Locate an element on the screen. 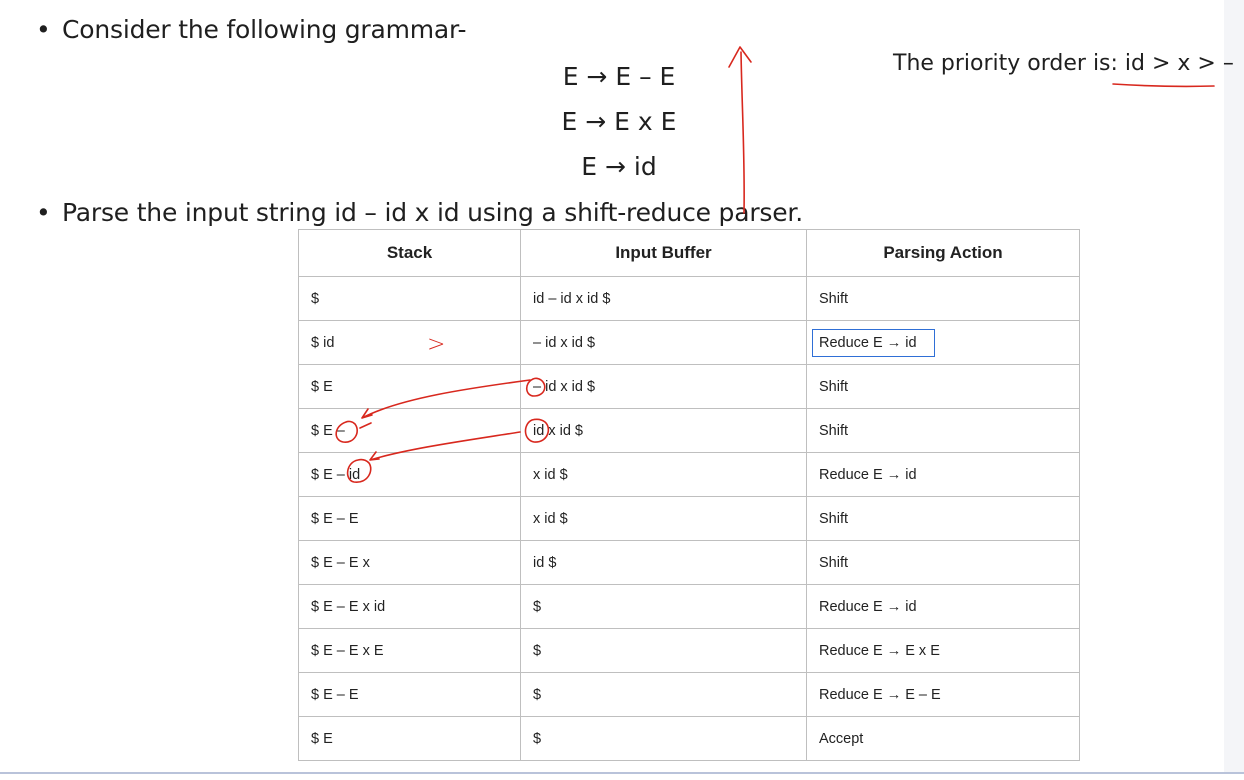 The height and width of the screenshot is (780, 1244). table-row: $ E – E $ Reduce E → E – E is located at coordinates (689, 694).